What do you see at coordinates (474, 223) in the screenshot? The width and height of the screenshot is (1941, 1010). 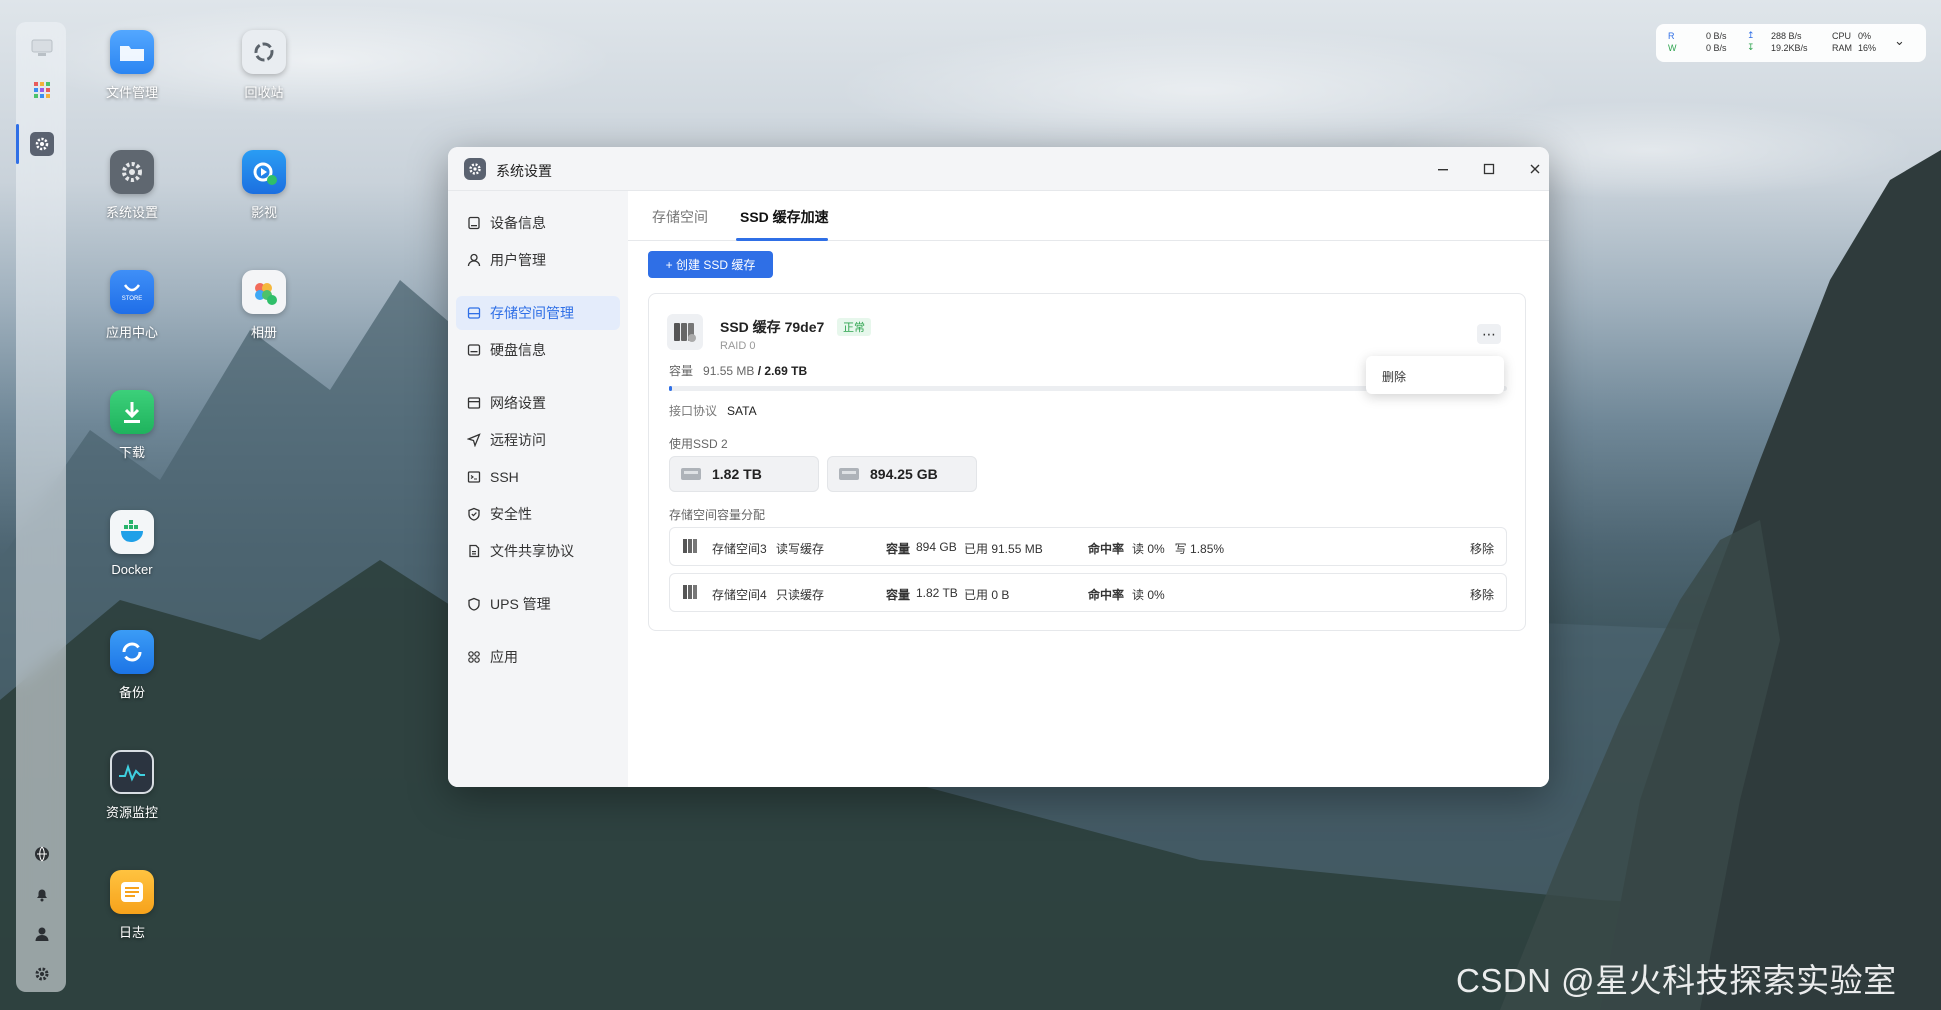 I see `device-icon` at bounding box center [474, 223].